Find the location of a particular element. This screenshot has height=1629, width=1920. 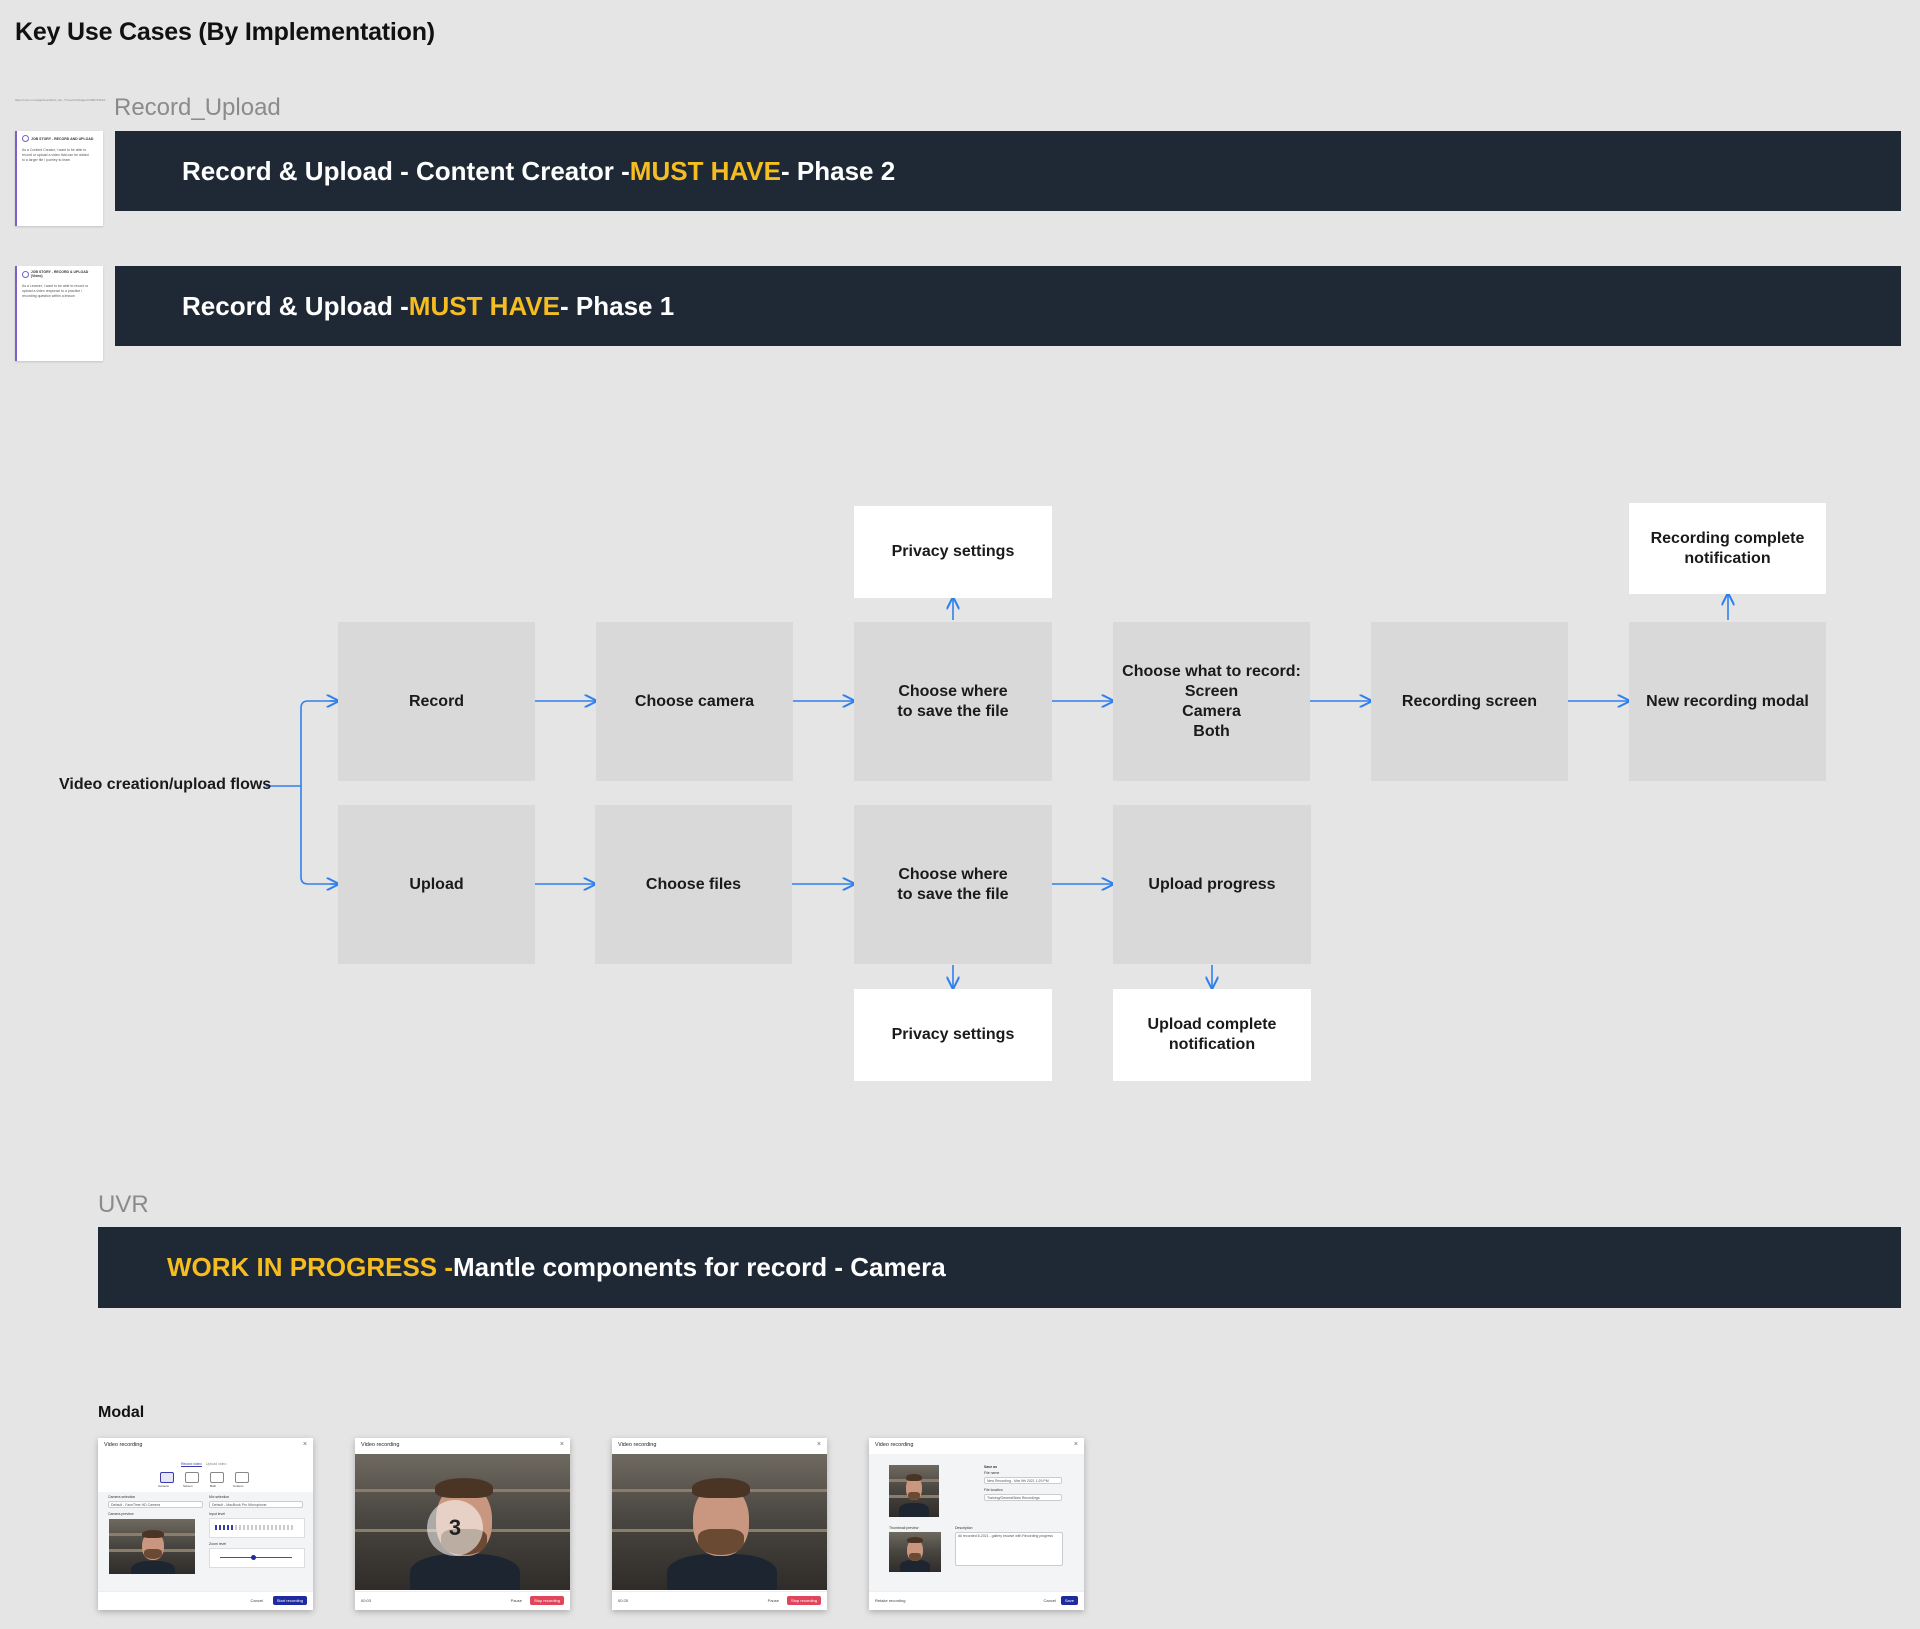

modal-footer: Cancel Start recording is located at coordinates (205, 1600).